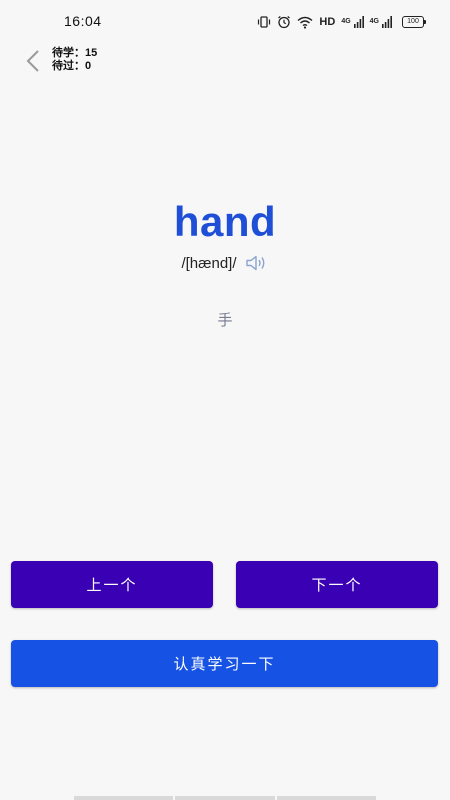 The image size is (450, 800). Describe the element at coordinates (284, 22) in the screenshot. I see `alarm-icon` at that location.